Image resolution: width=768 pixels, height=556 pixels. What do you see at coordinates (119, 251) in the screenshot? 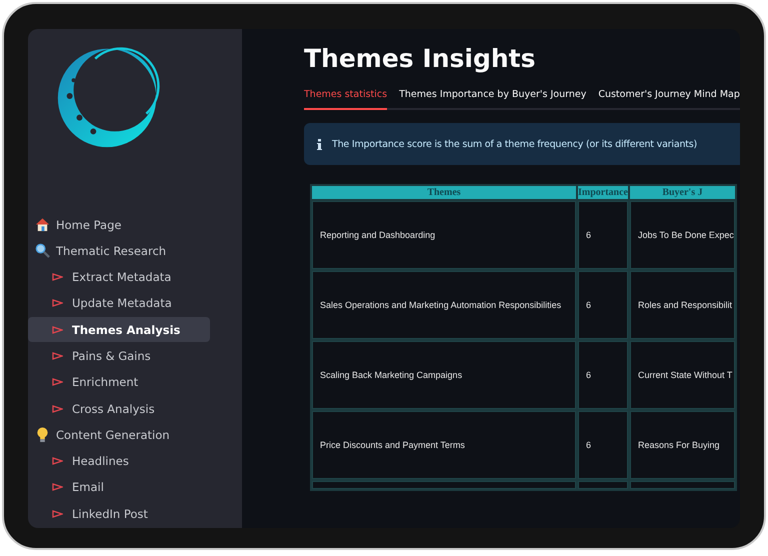
I see `sidebar-item: Thematic Research` at bounding box center [119, 251].